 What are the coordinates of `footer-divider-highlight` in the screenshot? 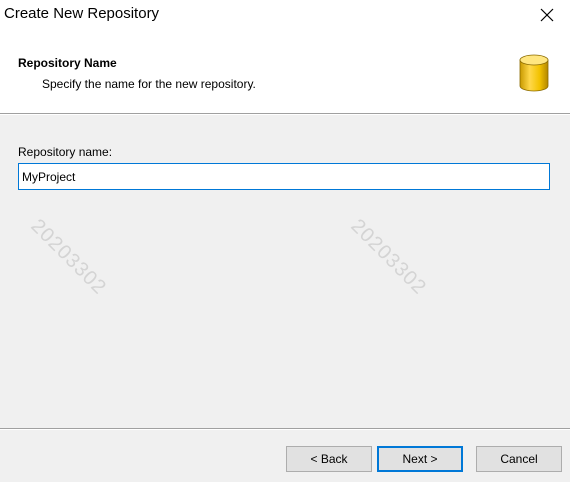 It's located at (285, 429).